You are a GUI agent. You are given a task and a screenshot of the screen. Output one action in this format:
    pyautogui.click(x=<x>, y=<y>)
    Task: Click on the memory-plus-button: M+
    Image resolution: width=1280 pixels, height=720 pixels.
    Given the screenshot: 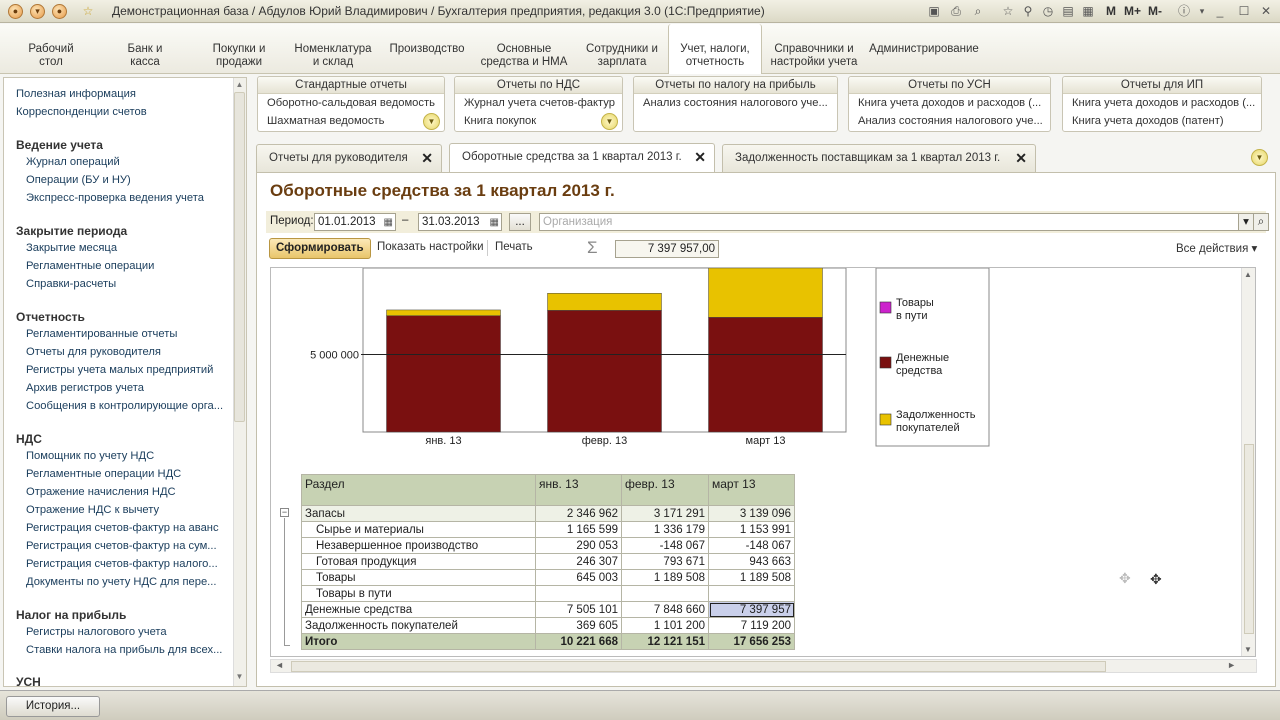 What is the action you would take?
    pyautogui.click(x=1132, y=11)
    